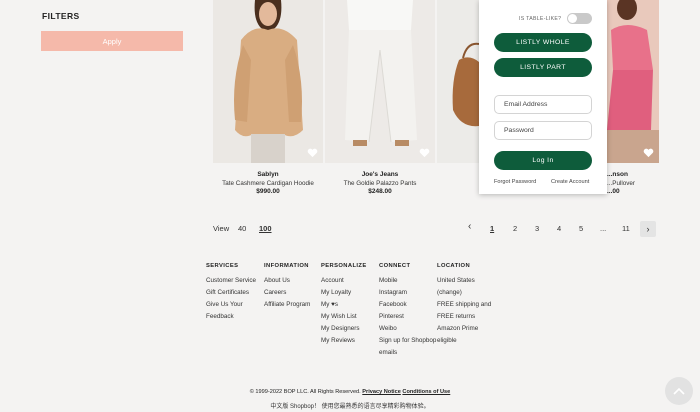 The image size is (700, 412). Describe the element at coordinates (407, 305) in the screenshot. I see `footer-link: Facebook` at that location.